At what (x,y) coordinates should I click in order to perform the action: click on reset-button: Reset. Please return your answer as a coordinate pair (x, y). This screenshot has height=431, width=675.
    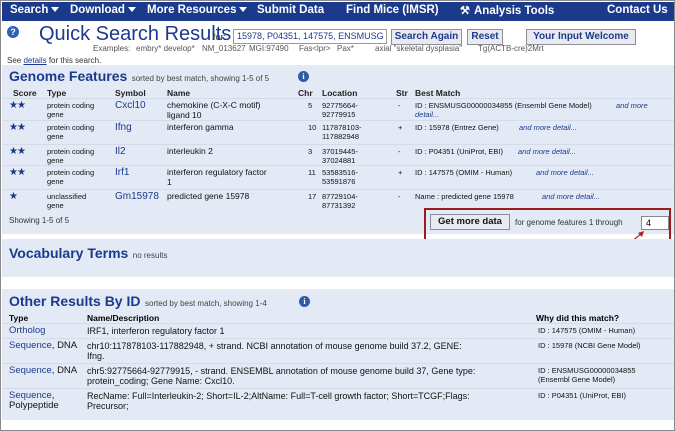
    Looking at the image, I should click on (485, 37).